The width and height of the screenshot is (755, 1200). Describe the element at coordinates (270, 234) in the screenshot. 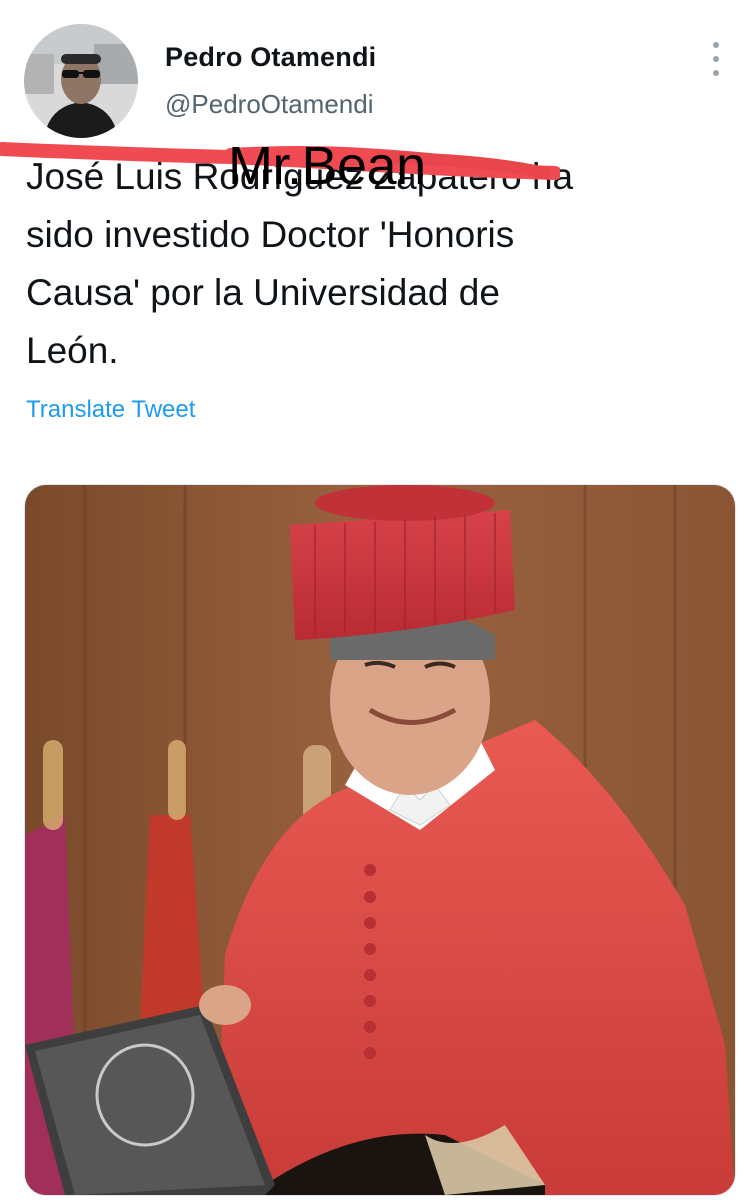

I see `tweet-text-line: sido investido Doctor 'Honoris` at that location.